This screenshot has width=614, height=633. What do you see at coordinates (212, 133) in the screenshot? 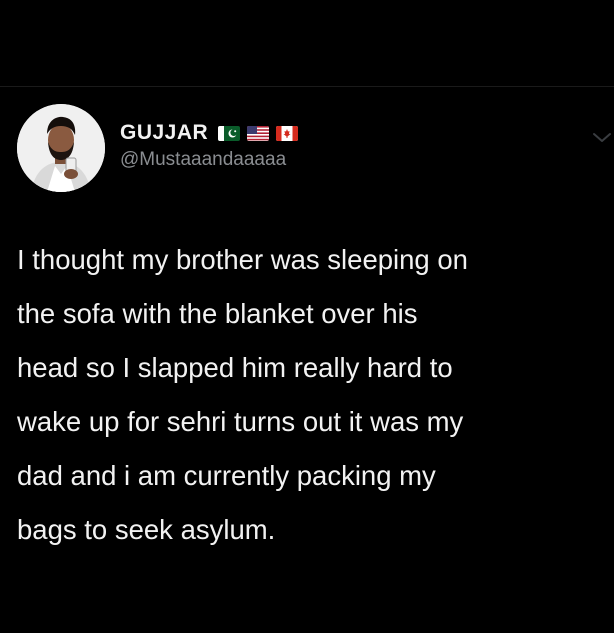
I see `display-name-row: GUJJAR` at bounding box center [212, 133].